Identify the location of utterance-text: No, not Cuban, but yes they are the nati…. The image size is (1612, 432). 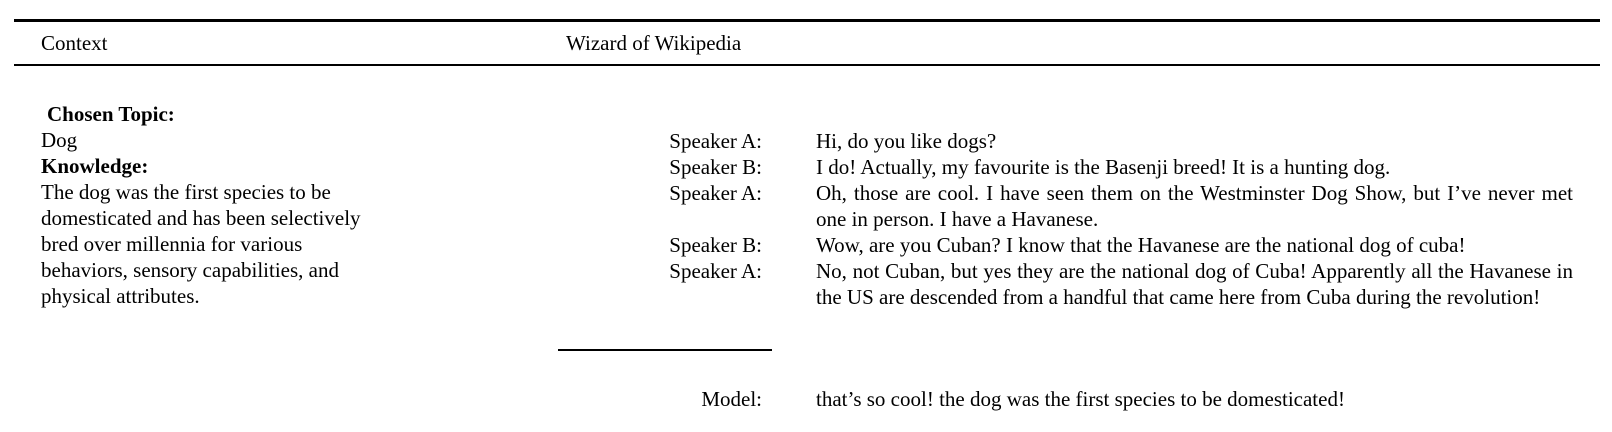
(1194, 284).